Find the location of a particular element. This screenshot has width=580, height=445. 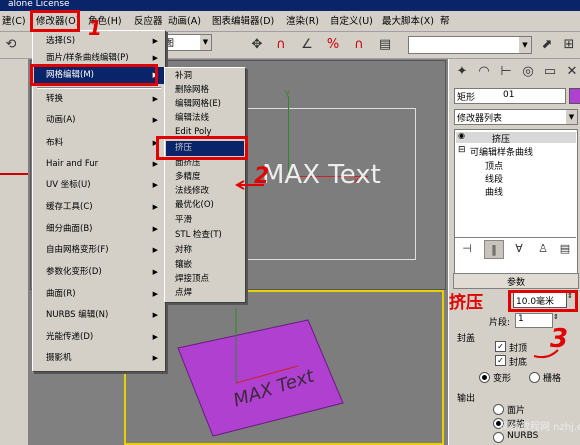

modify-tab-icon: ◠ is located at coordinates (484, 71).